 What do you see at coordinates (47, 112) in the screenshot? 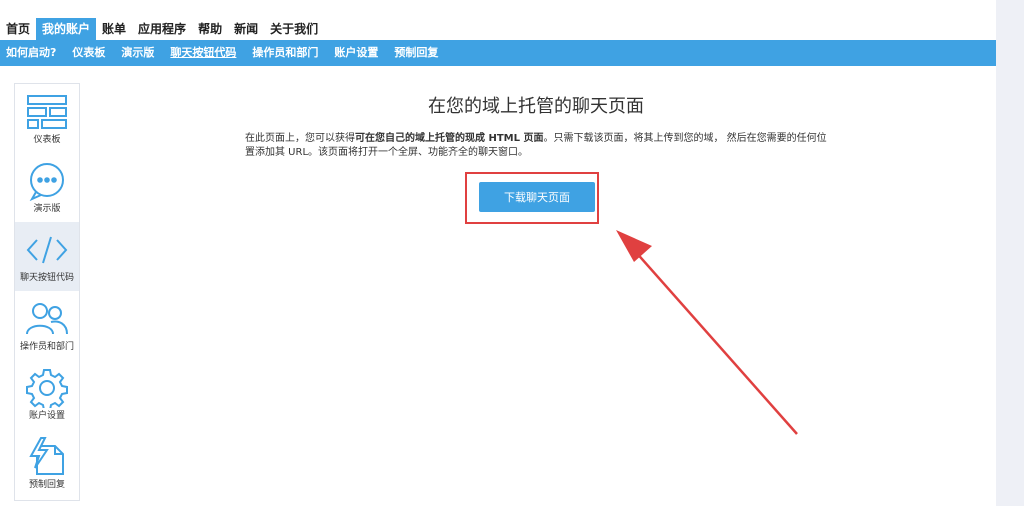
I see `dashboard-icon` at bounding box center [47, 112].